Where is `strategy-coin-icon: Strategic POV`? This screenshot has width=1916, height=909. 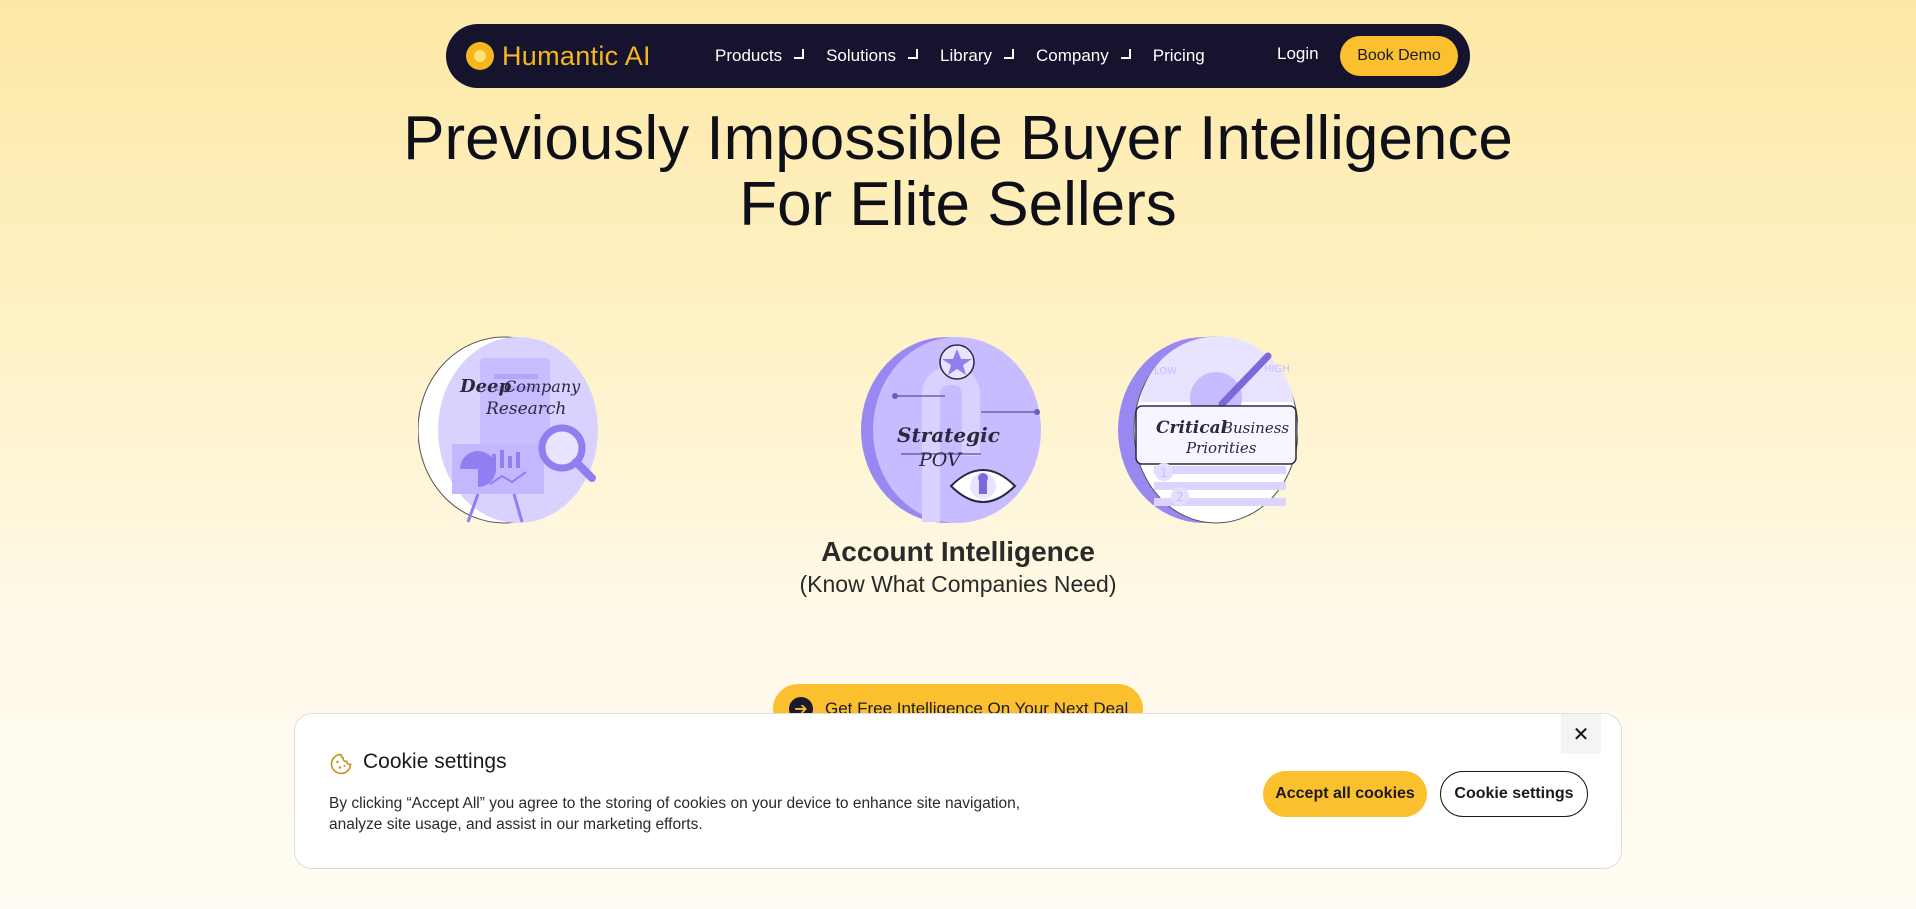 strategy-coin-icon: Strategic POV is located at coordinates (951, 430).